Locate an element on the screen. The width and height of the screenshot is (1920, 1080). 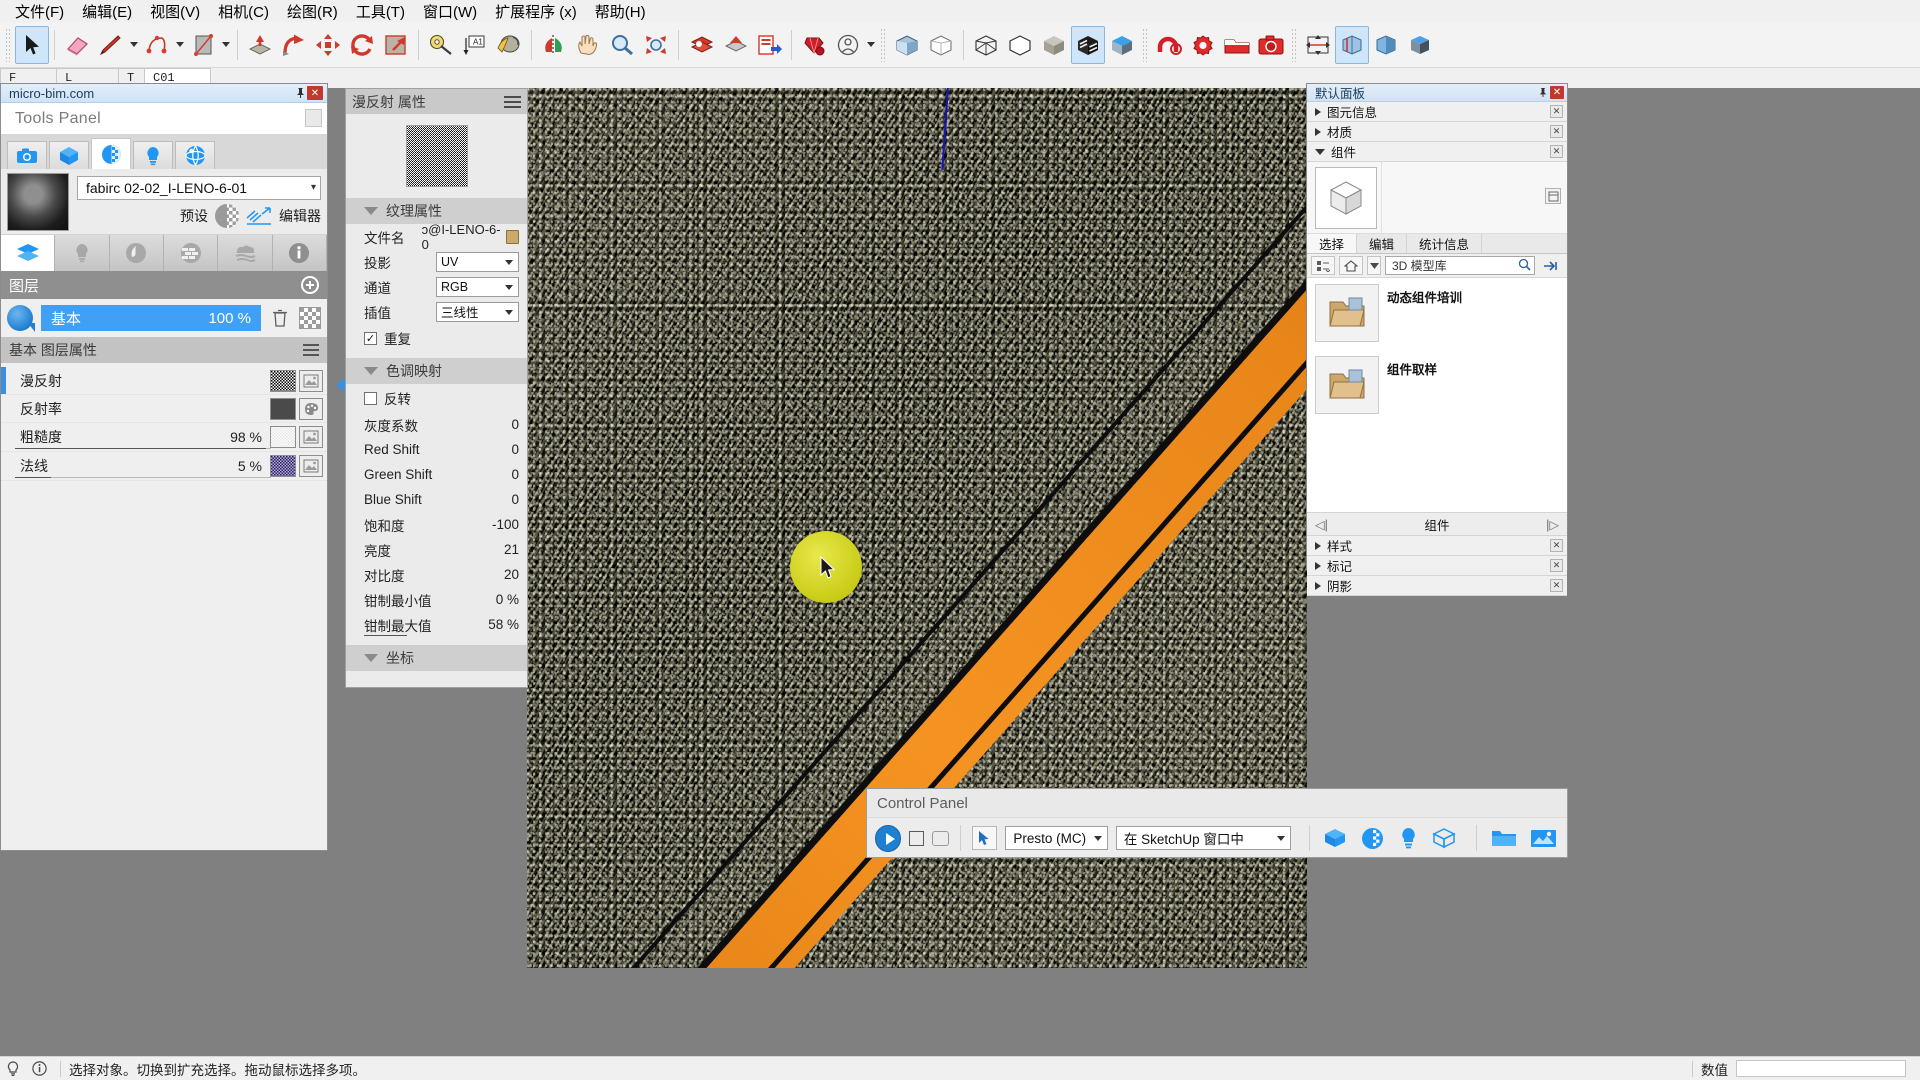
tools-panel-corner-box is located at coordinates (313, 118).